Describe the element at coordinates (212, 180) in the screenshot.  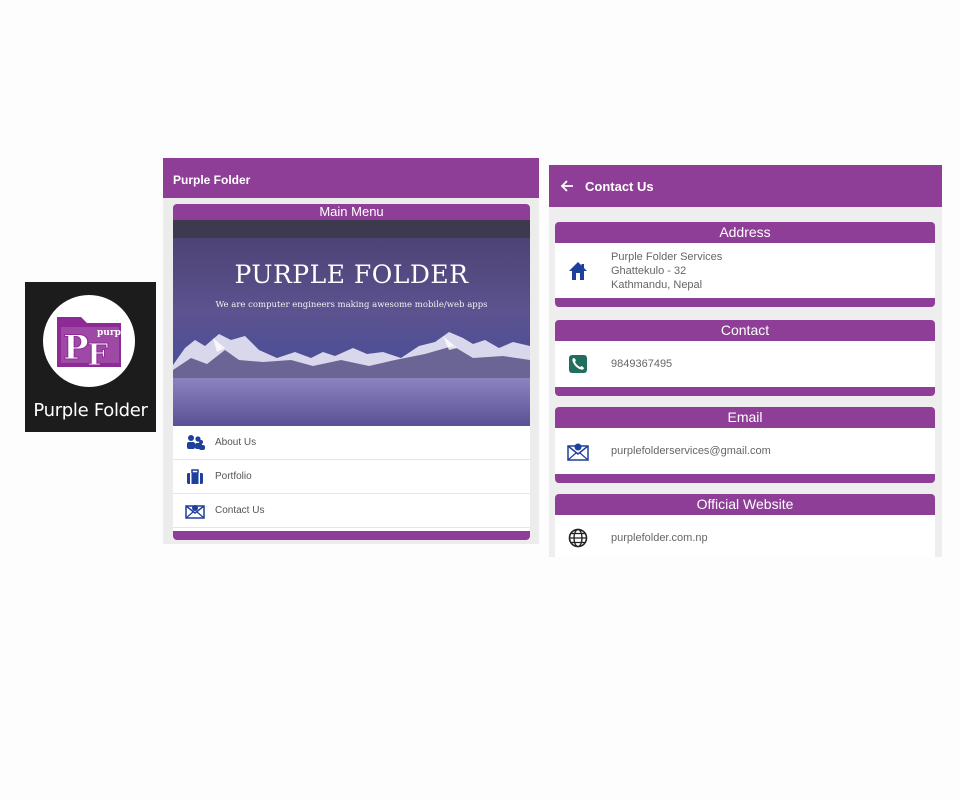
I see `app-bar-title: Purple Folder` at that location.